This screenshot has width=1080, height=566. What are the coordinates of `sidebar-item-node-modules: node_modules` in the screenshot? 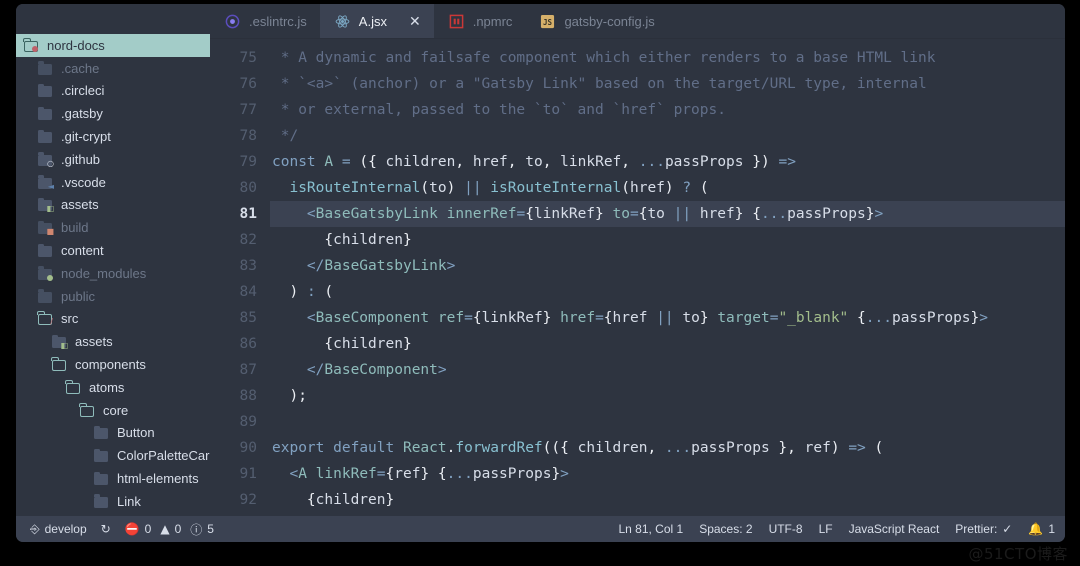 It's located at (113, 273).